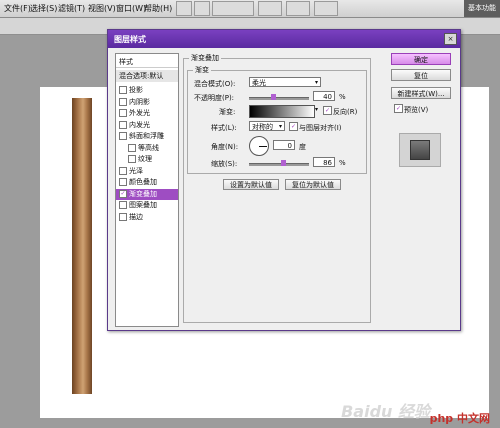 The width and height of the screenshot is (500, 428). I want to click on style-item: 描边, so click(147, 217).